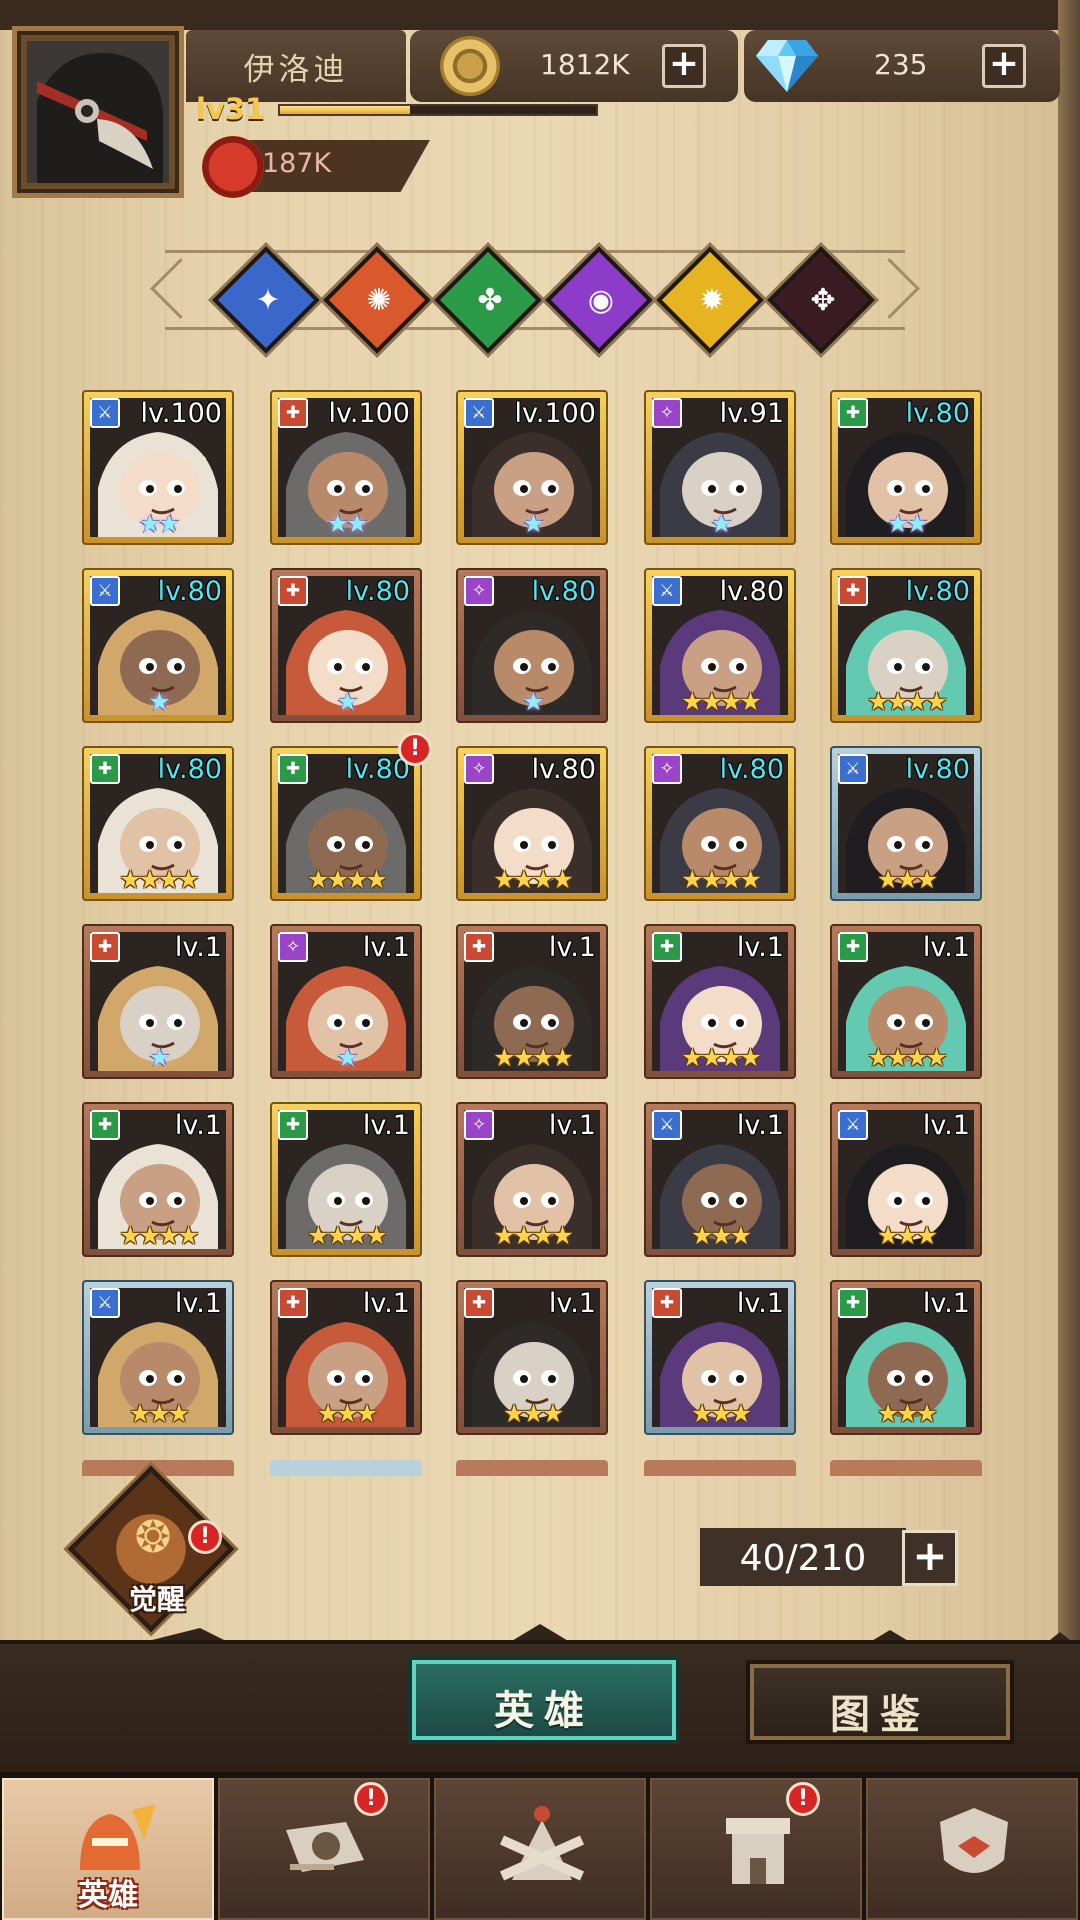 The width and height of the screenshot is (1080, 1920). What do you see at coordinates (574, 66) in the screenshot?
I see `gold-resource: 1812K +` at bounding box center [574, 66].